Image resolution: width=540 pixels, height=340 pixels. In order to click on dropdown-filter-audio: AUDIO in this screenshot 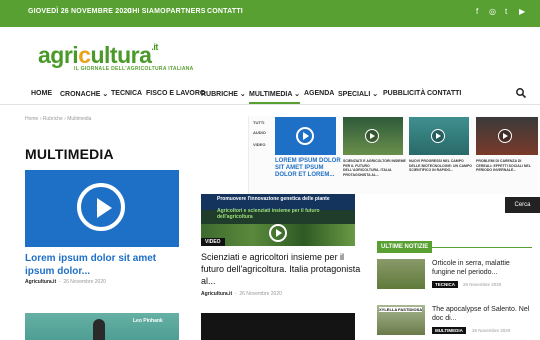, I will do `click(259, 132)`.